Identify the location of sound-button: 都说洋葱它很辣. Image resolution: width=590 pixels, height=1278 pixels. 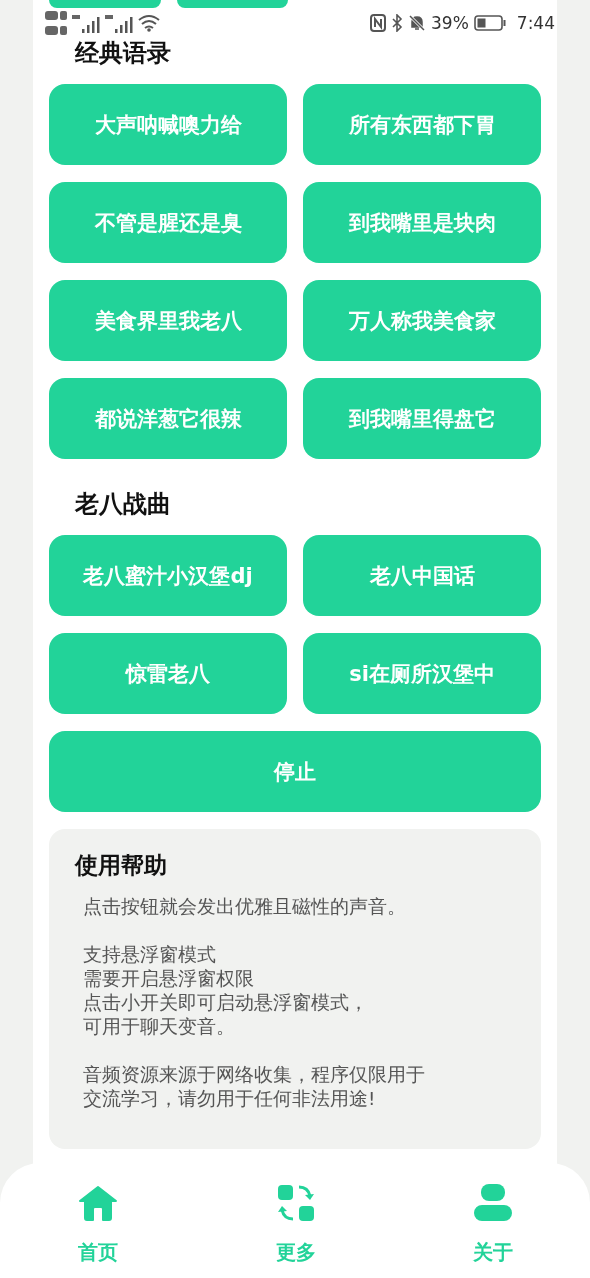
(168, 418).